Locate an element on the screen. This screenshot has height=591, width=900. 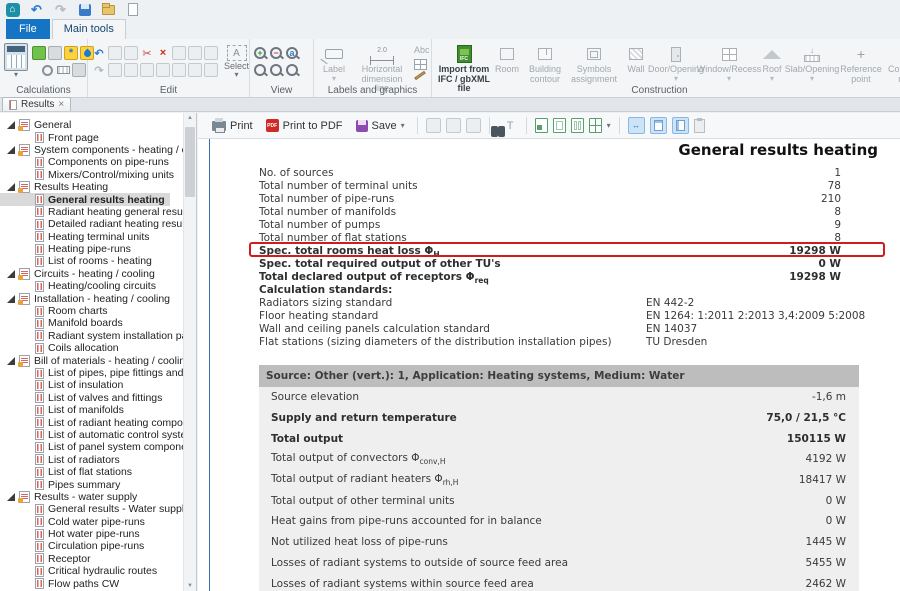
pan-icon is located at coordinates (260, 70).